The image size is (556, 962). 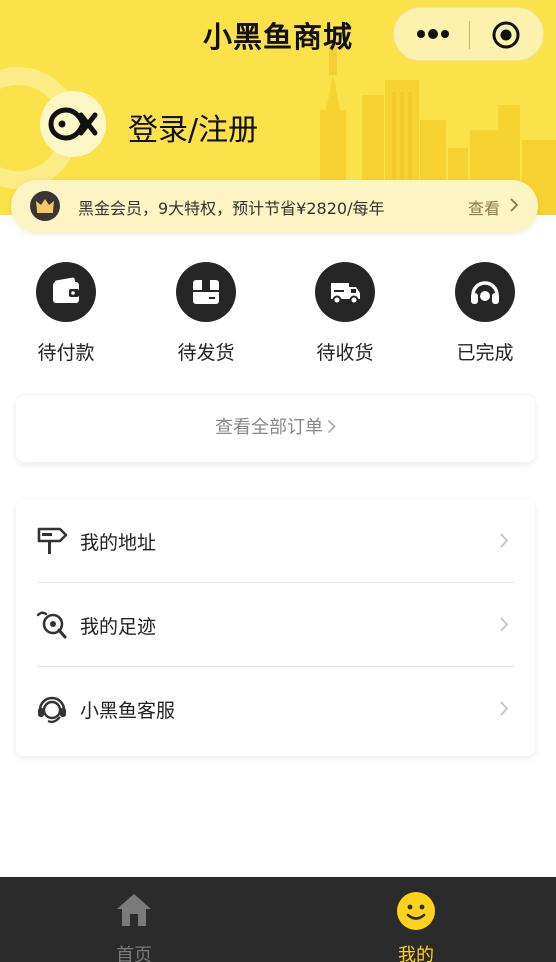 What do you see at coordinates (484, 207) in the screenshot?
I see `vip-view-link: 查看` at bounding box center [484, 207].